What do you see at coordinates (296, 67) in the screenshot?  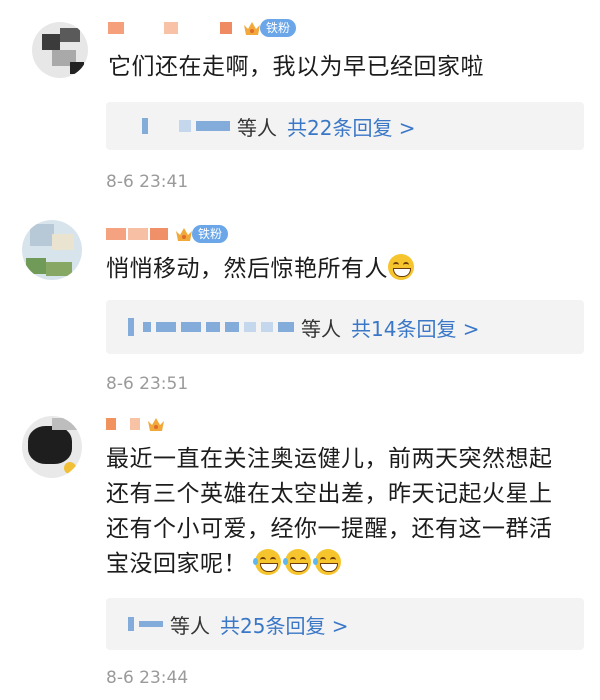 I see `comment-text: 它们还在走啊，我以为早已经回家啦` at bounding box center [296, 67].